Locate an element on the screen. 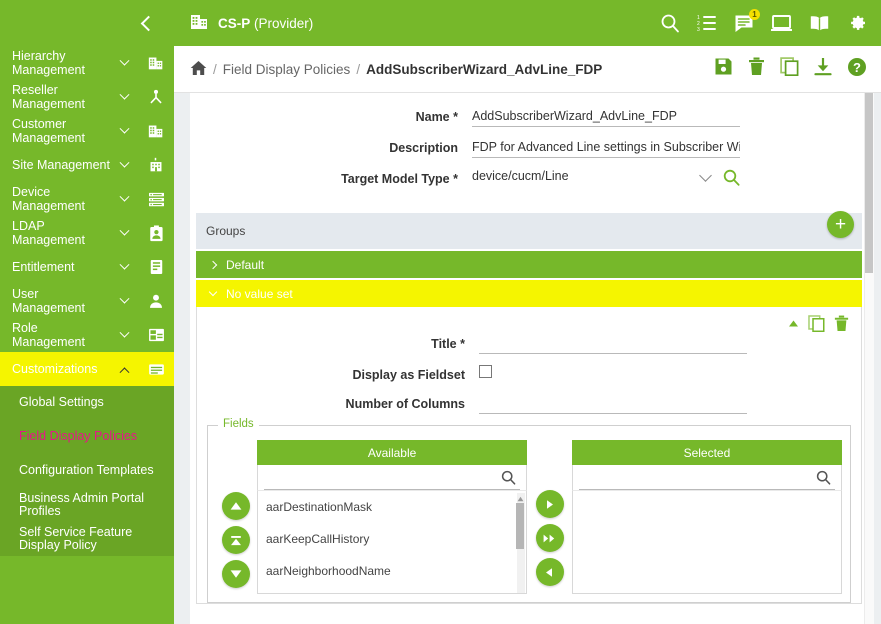  description-input is located at coordinates (606, 148).